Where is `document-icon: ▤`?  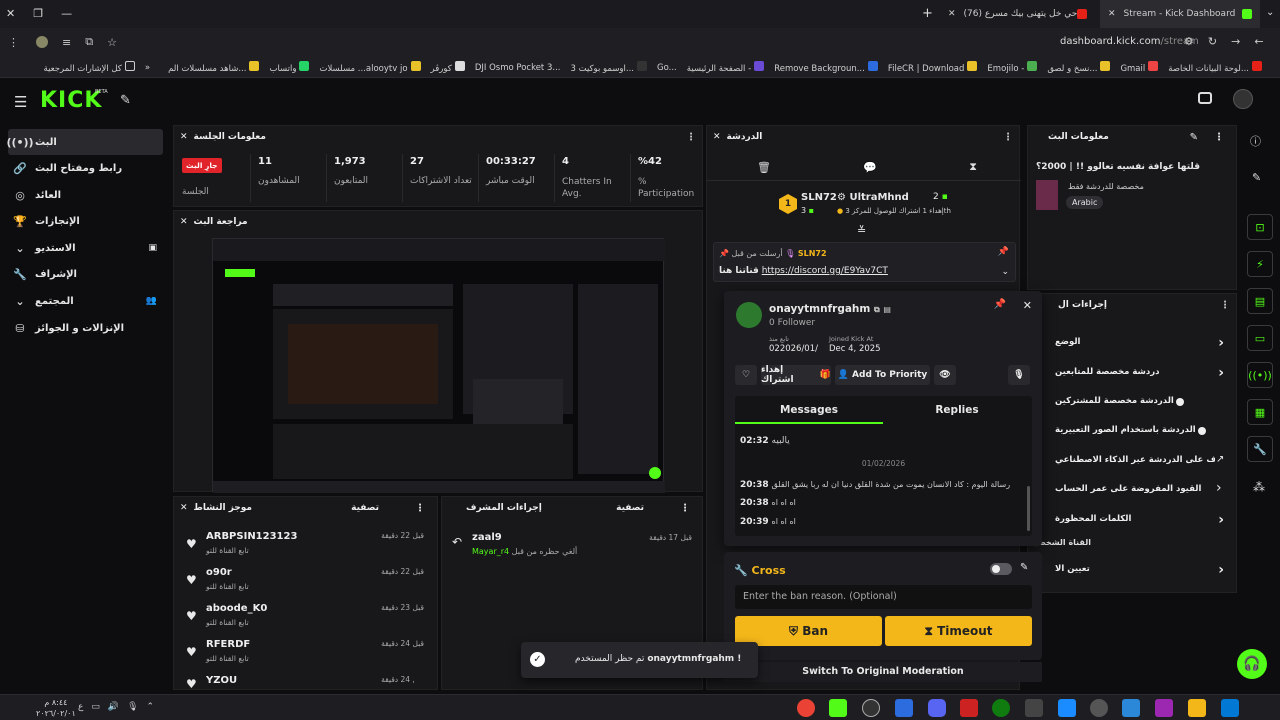 document-icon: ▤ is located at coordinates (1260, 301).